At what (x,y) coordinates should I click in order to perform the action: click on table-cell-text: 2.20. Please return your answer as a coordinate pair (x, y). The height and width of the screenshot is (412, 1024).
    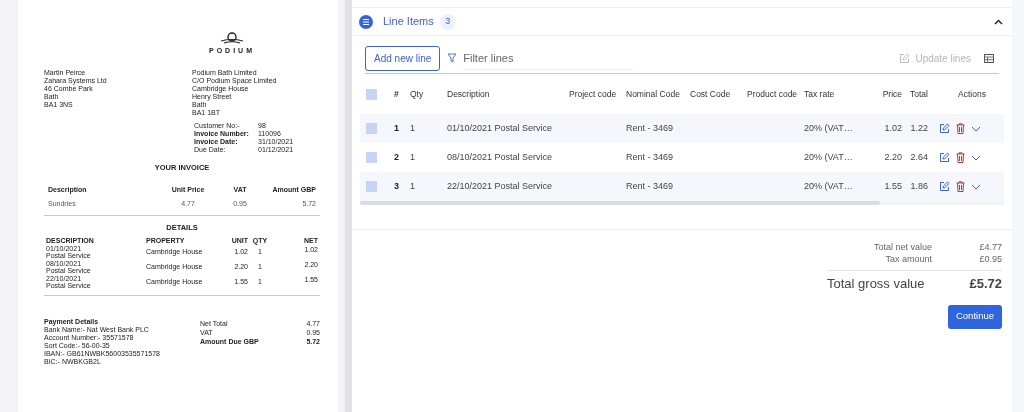
    Looking at the image, I should click on (892, 157).